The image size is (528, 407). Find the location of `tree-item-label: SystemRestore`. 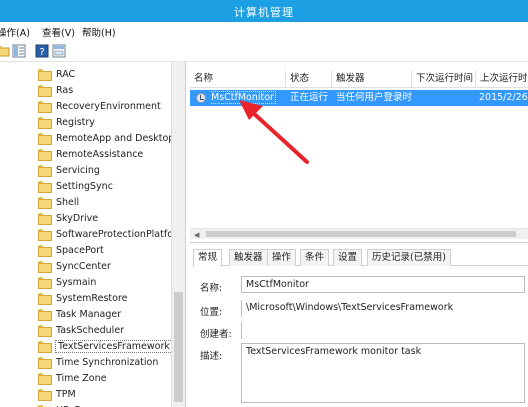

tree-item-label: SystemRestore is located at coordinates (92, 298).